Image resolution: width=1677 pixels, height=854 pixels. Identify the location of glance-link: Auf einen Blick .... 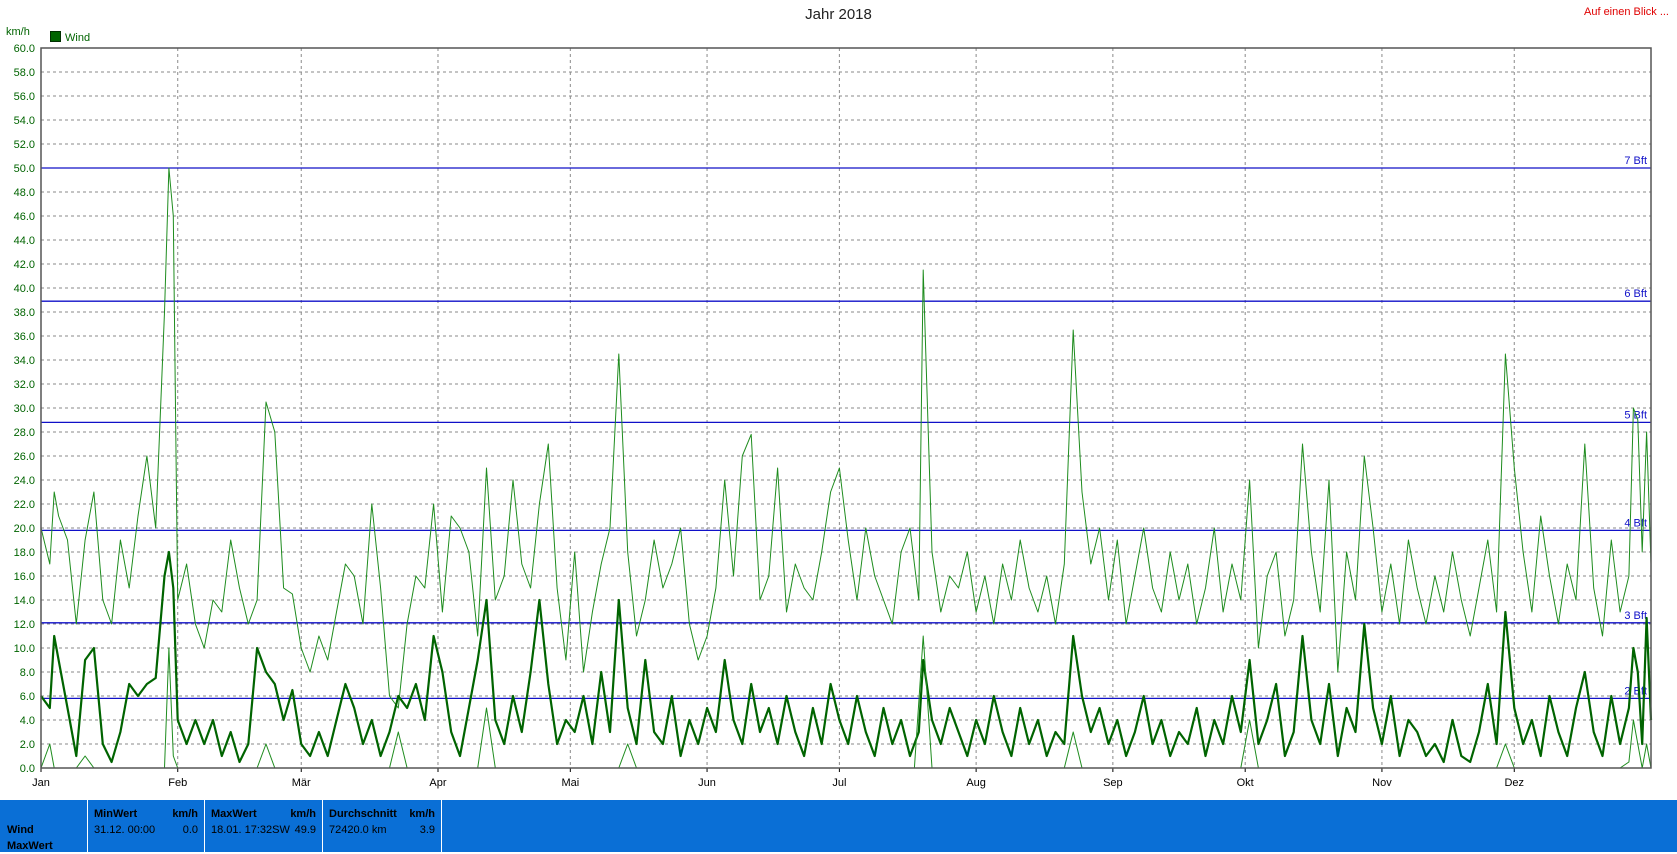
(1626, 12).